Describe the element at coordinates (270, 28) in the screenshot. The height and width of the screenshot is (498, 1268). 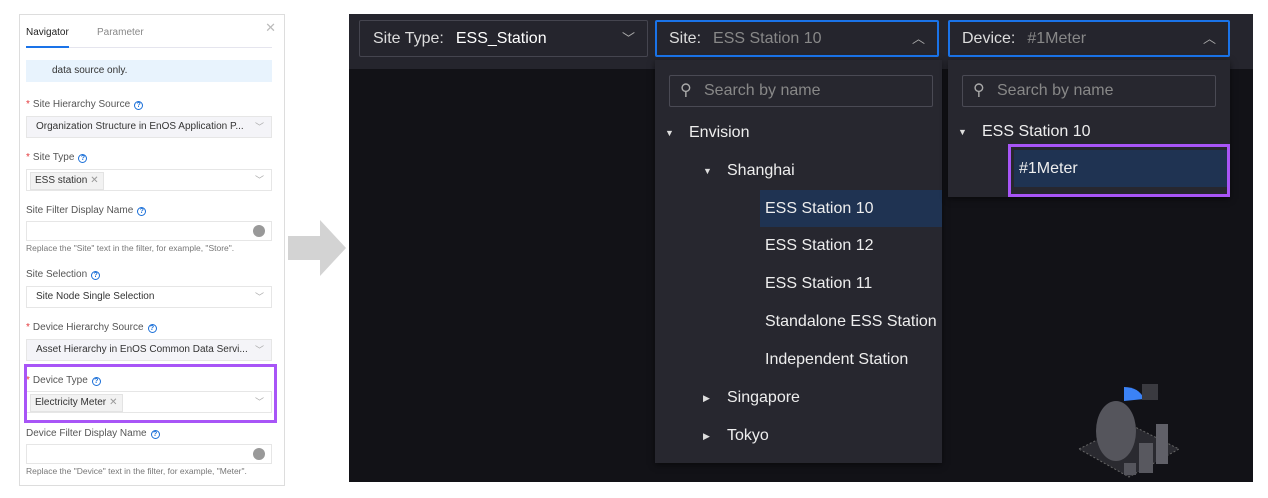
I see `close-icon: ✕` at that location.